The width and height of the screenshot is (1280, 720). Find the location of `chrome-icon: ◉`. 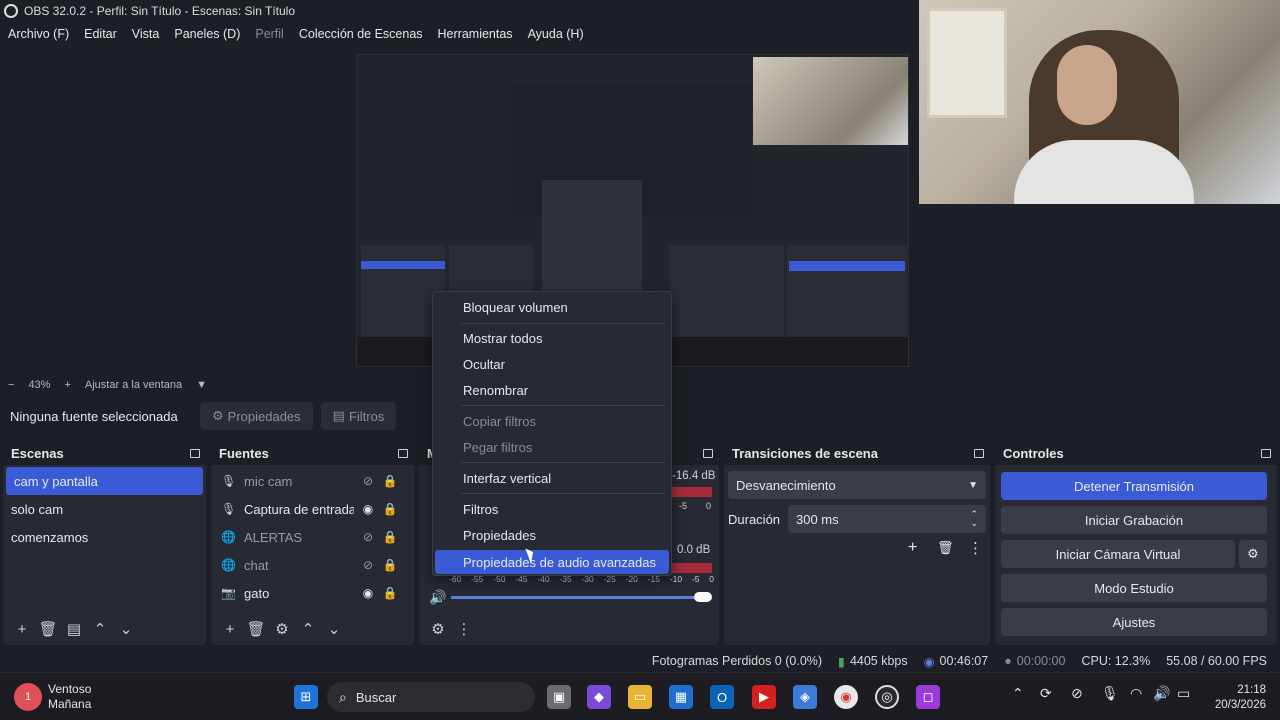

chrome-icon: ◉ is located at coordinates (846, 697).